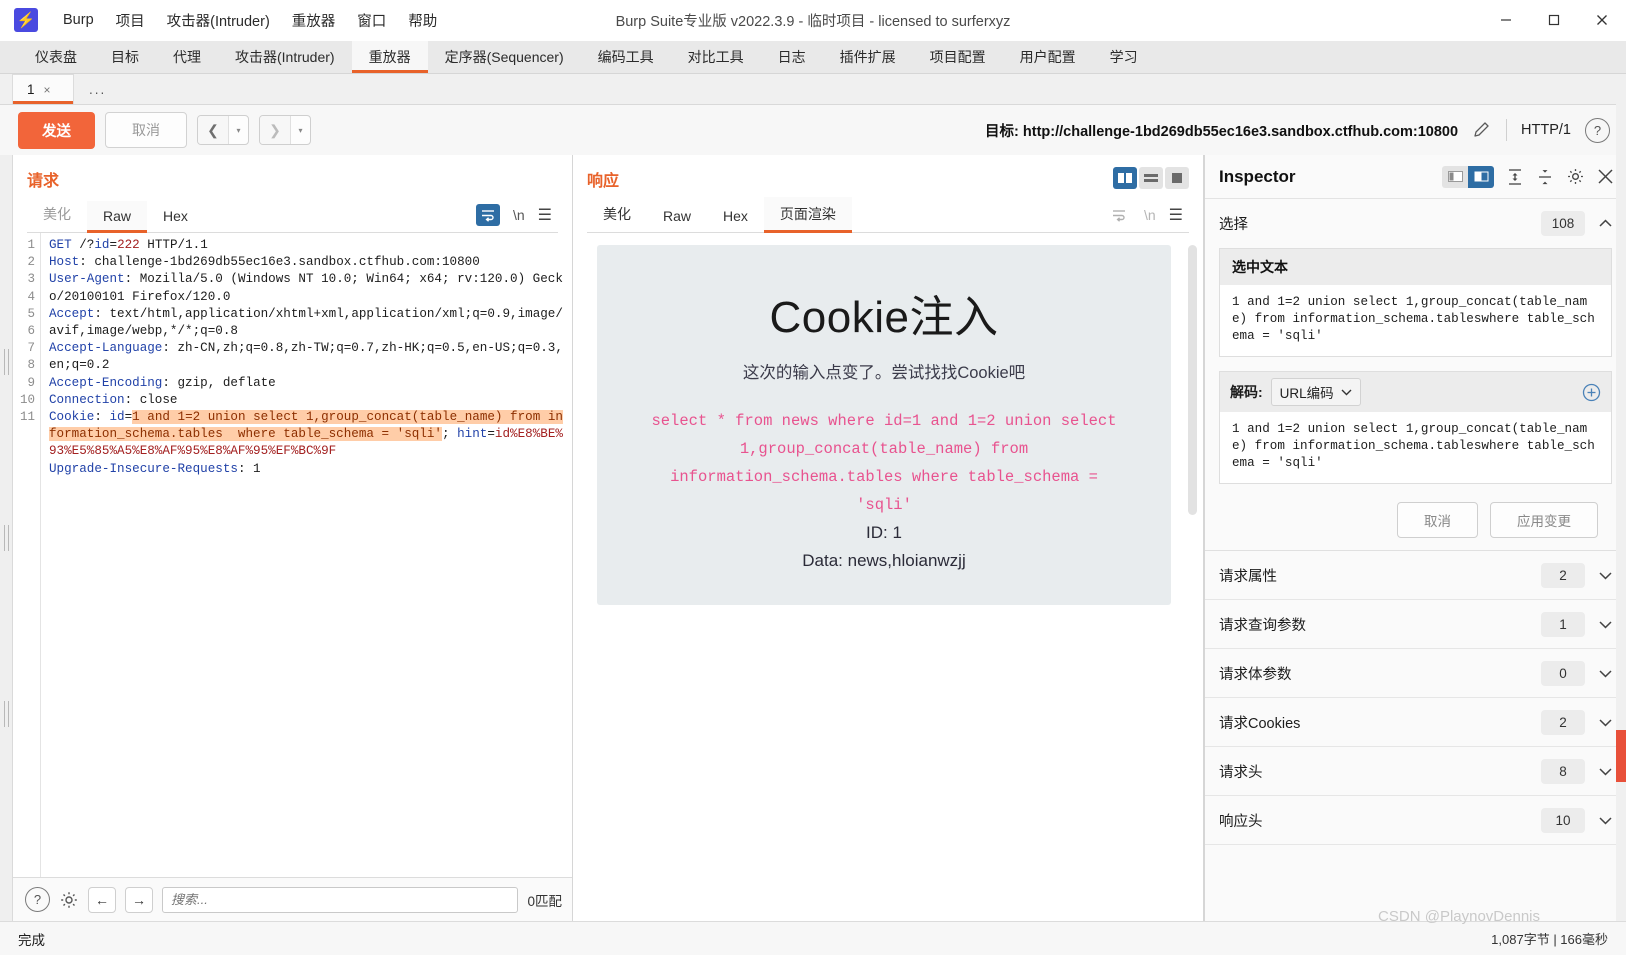  What do you see at coordinates (78, 20) in the screenshot?
I see `menu-item-burp: Burp` at bounding box center [78, 20].